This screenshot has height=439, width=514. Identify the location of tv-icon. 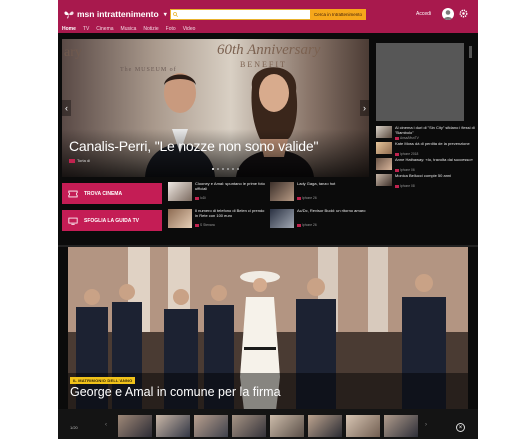
(73, 221).